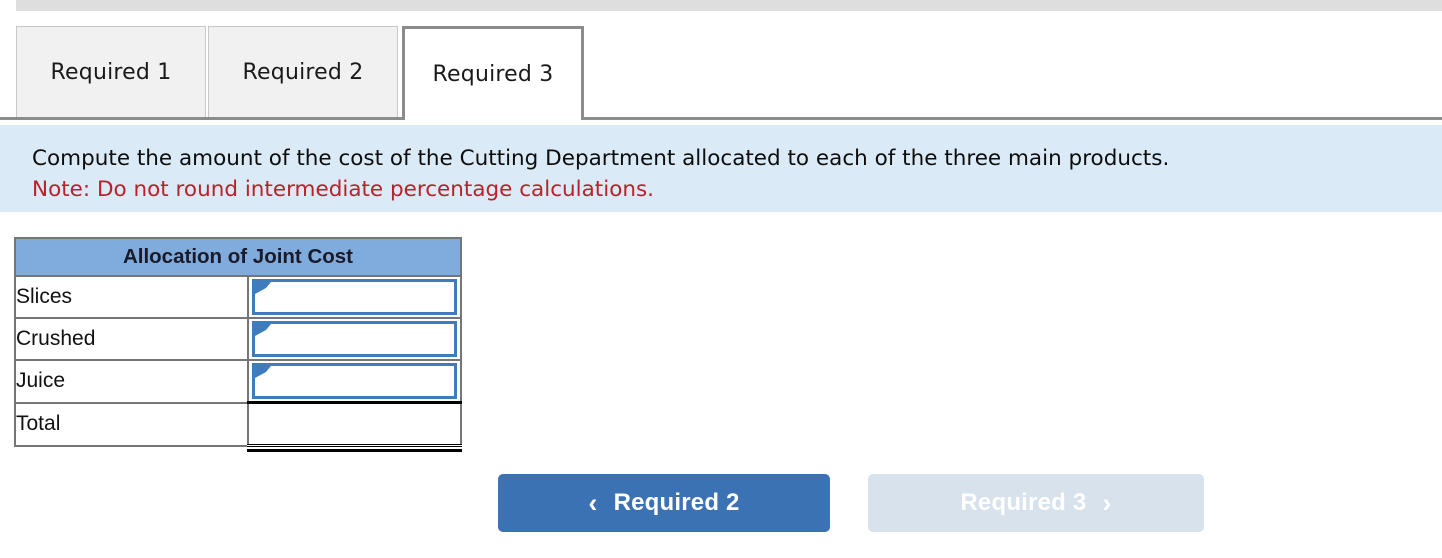 The width and height of the screenshot is (1442, 558). I want to click on table-row: Crushed, so click(238, 339).